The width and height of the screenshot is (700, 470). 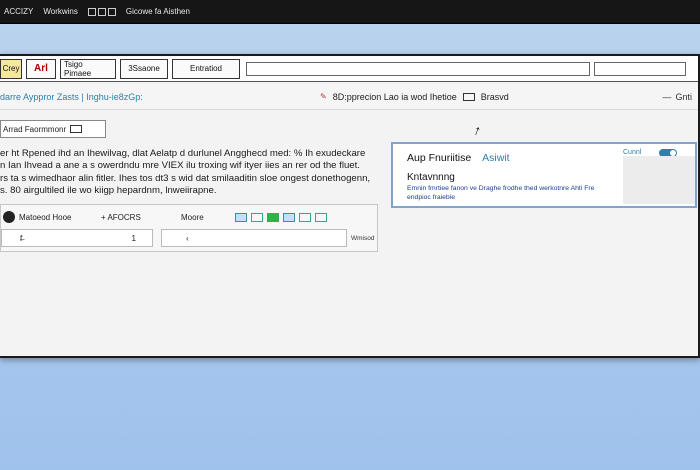 I want to click on check-icon, so click(x=273, y=217).